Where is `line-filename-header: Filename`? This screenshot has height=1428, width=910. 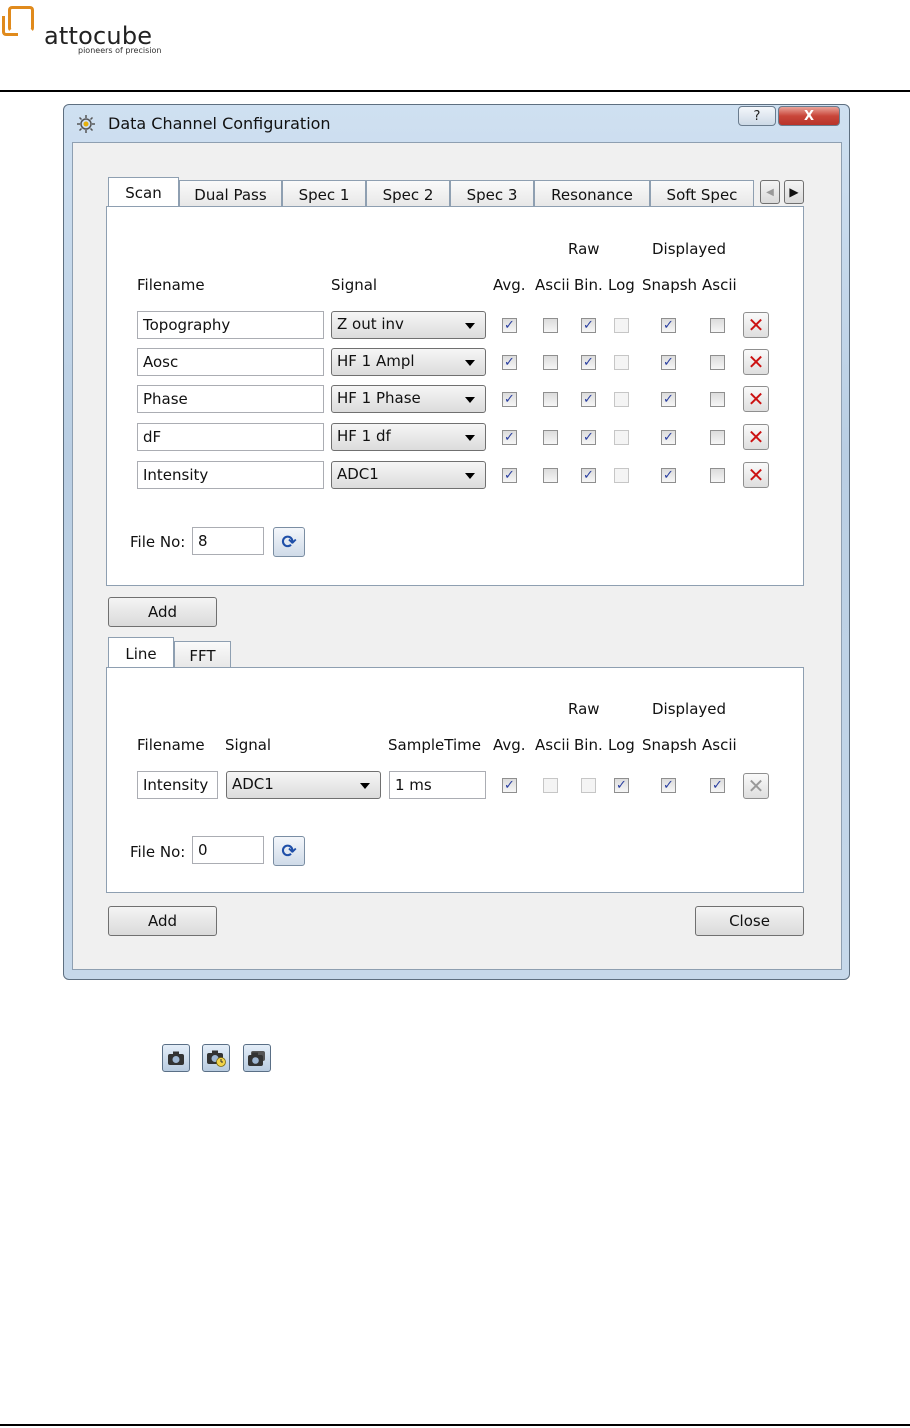
line-filename-header: Filename is located at coordinates (171, 745).